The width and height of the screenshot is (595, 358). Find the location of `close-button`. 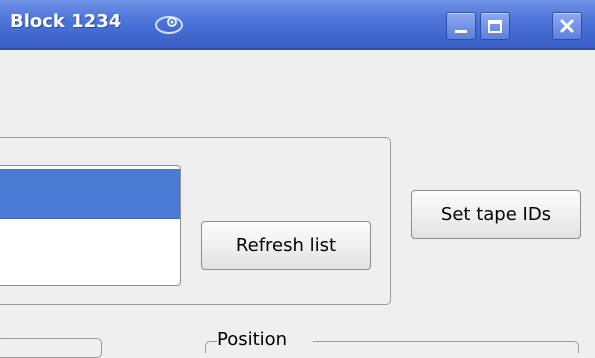

close-button is located at coordinates (567, 26).